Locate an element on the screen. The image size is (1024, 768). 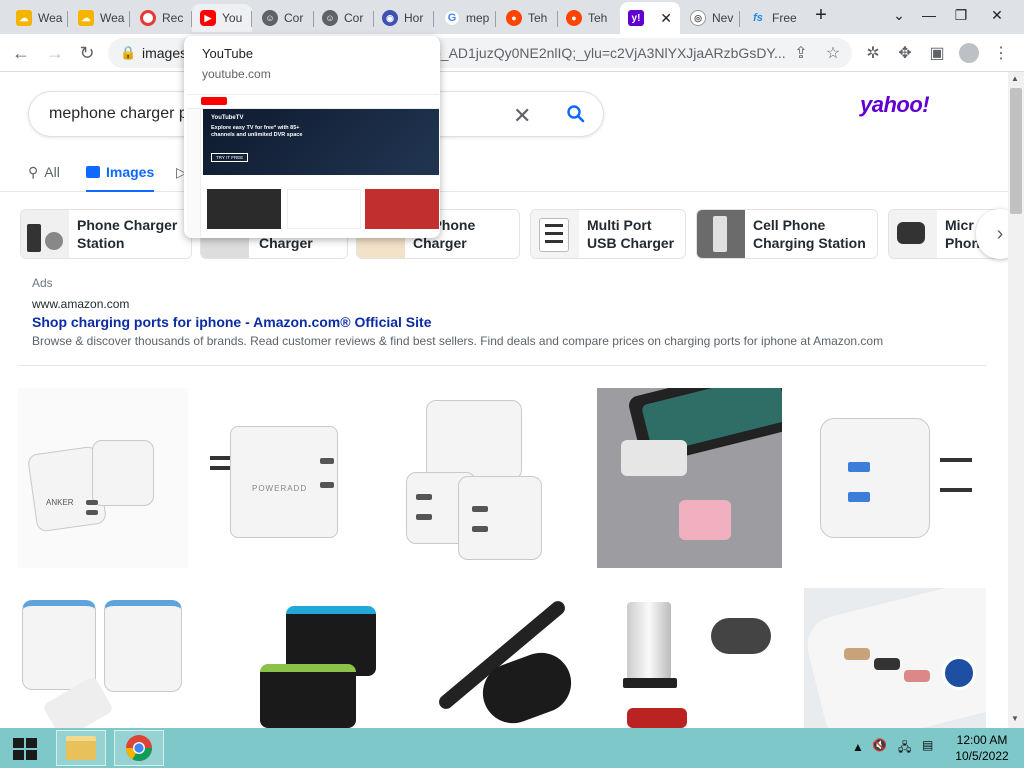
suggestion-pill: Multi Port USB Charger is located at coordinates (608, 234).